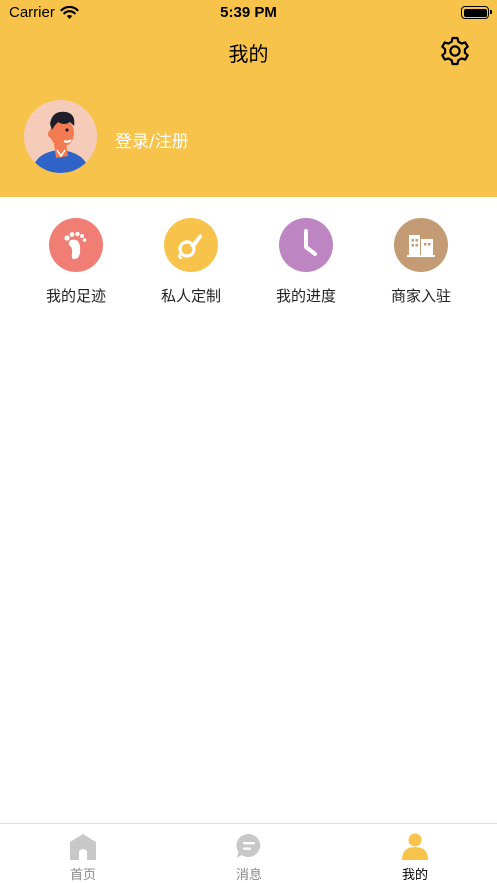 The image size is (497, 883). What do you see at coordinates (414, 875) in the screenshot?
I see `tab-label: 我的` at bounding box center [414, 875].